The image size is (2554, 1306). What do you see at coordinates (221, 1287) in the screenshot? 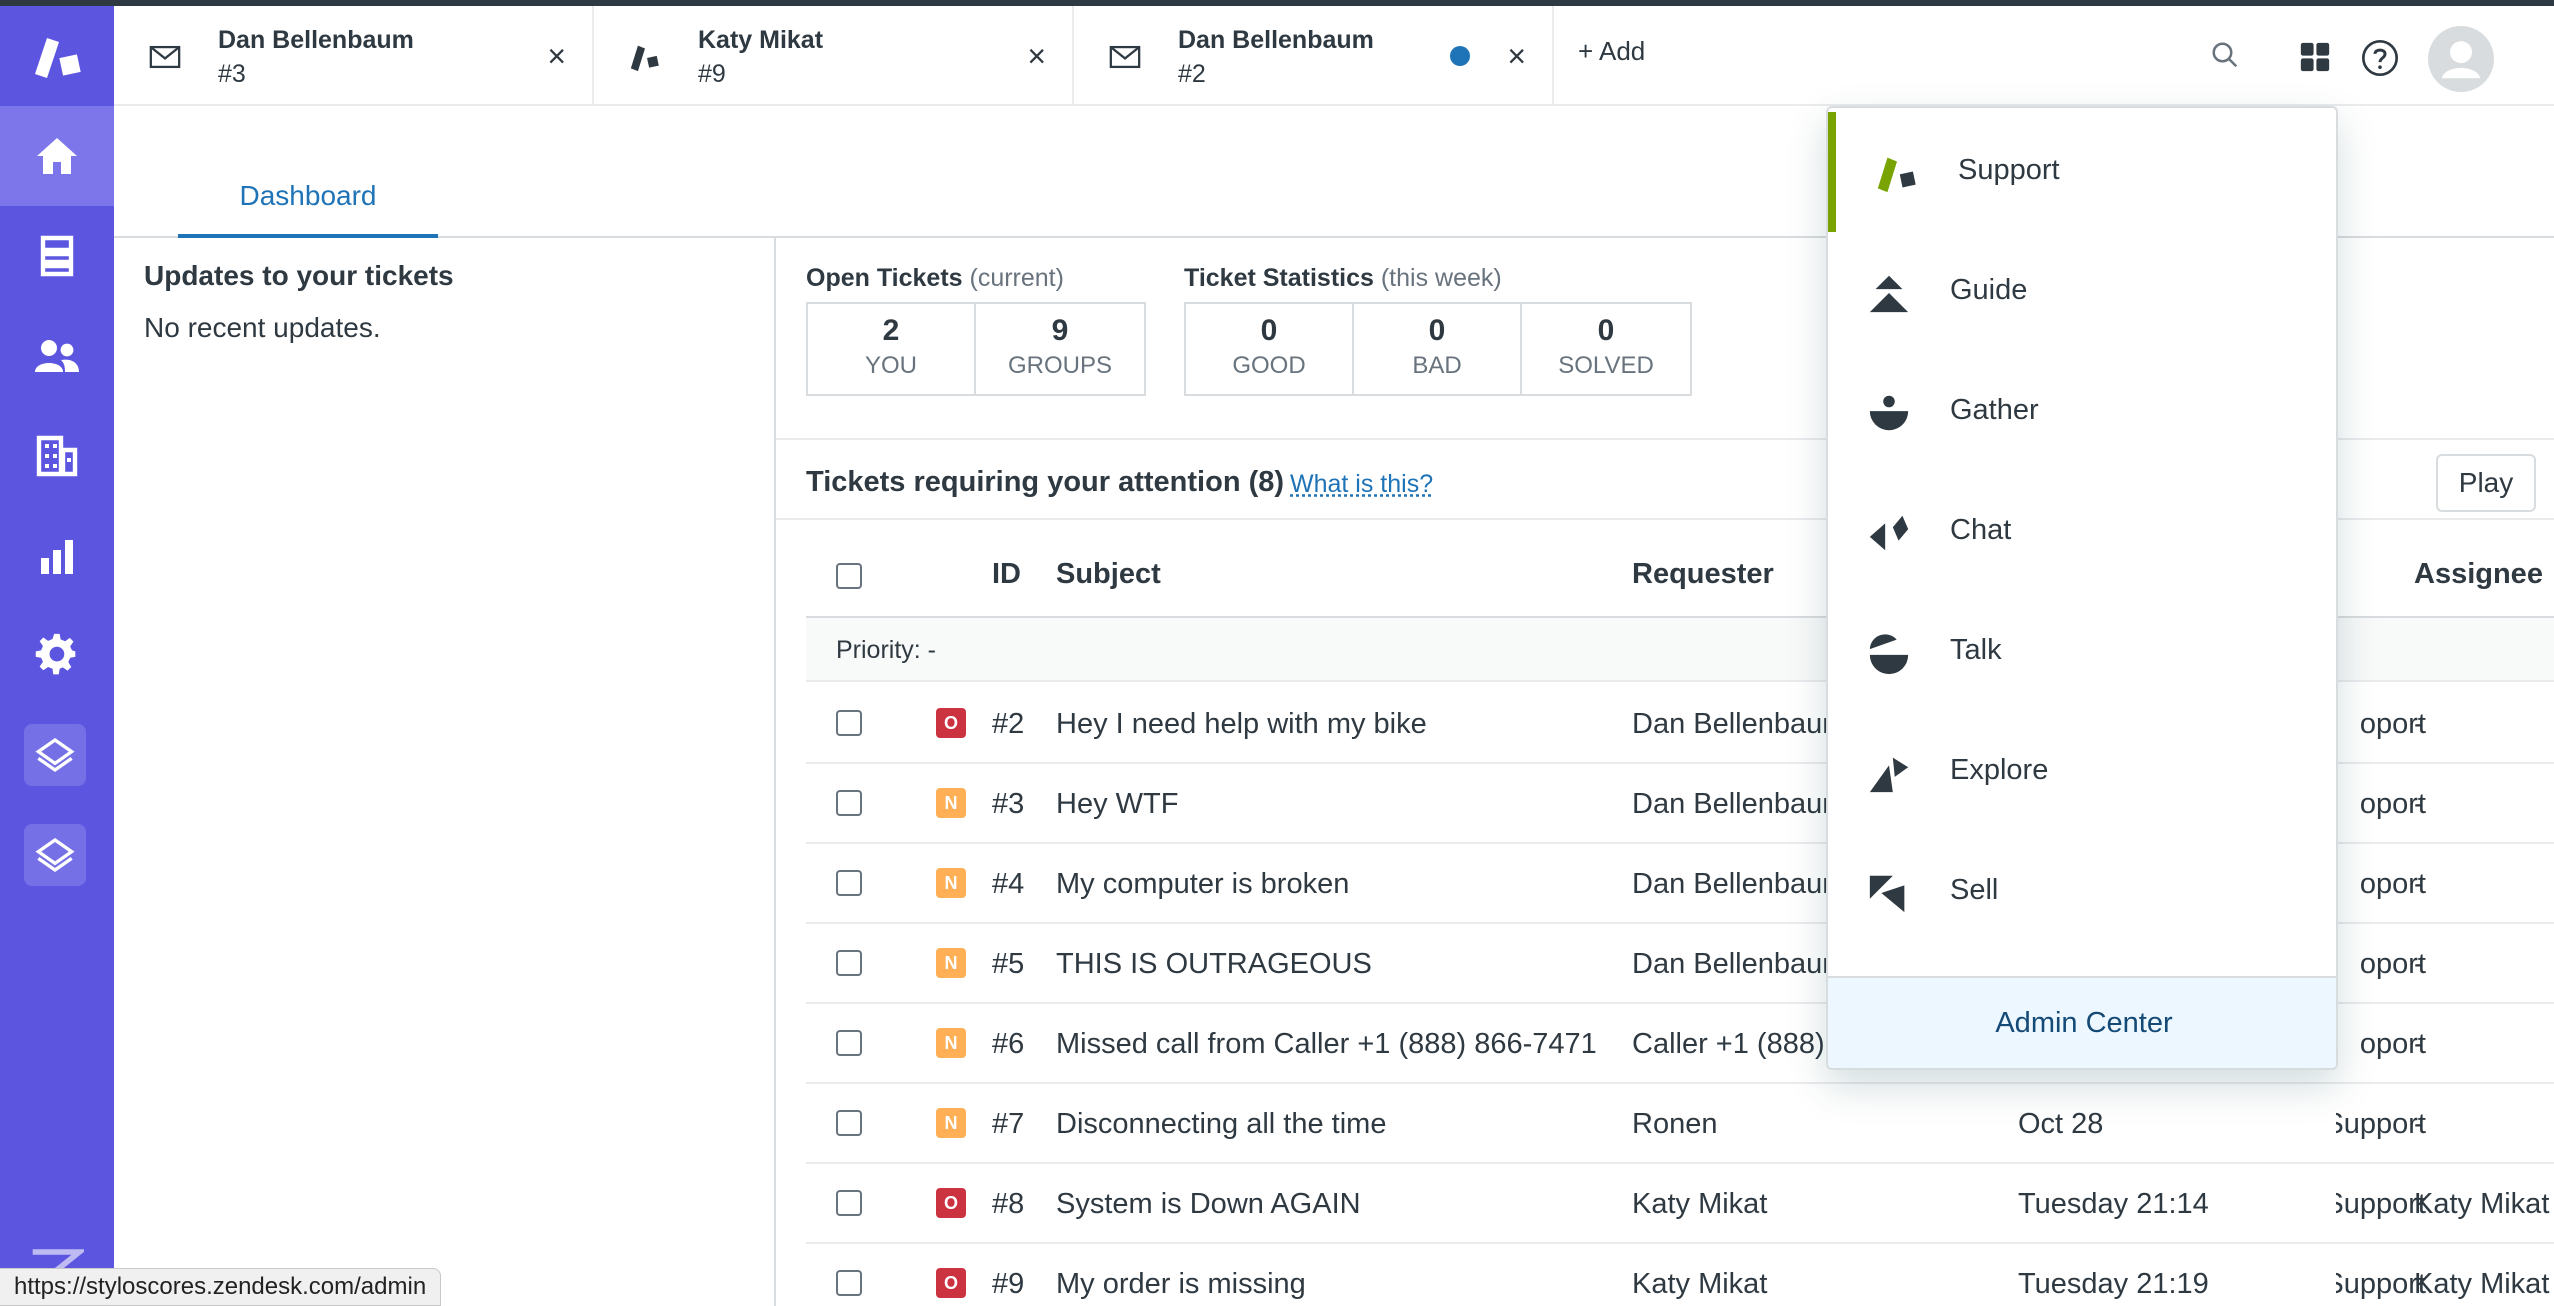
I see `status-bar-url: https://styloscores.zendesk.com/admin` at bounding box center [221, 1287].